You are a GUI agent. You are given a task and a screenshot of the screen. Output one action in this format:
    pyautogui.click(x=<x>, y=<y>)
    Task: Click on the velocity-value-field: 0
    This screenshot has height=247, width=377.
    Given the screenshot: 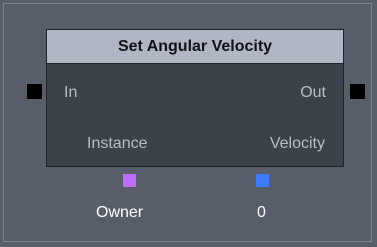 What is the action you would take?
    pyautogui.click(x=261, y=213)
    